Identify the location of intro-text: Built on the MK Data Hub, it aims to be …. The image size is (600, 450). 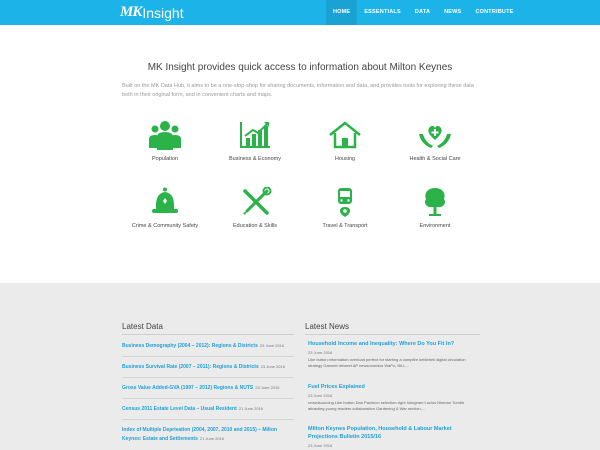
(298, 90).